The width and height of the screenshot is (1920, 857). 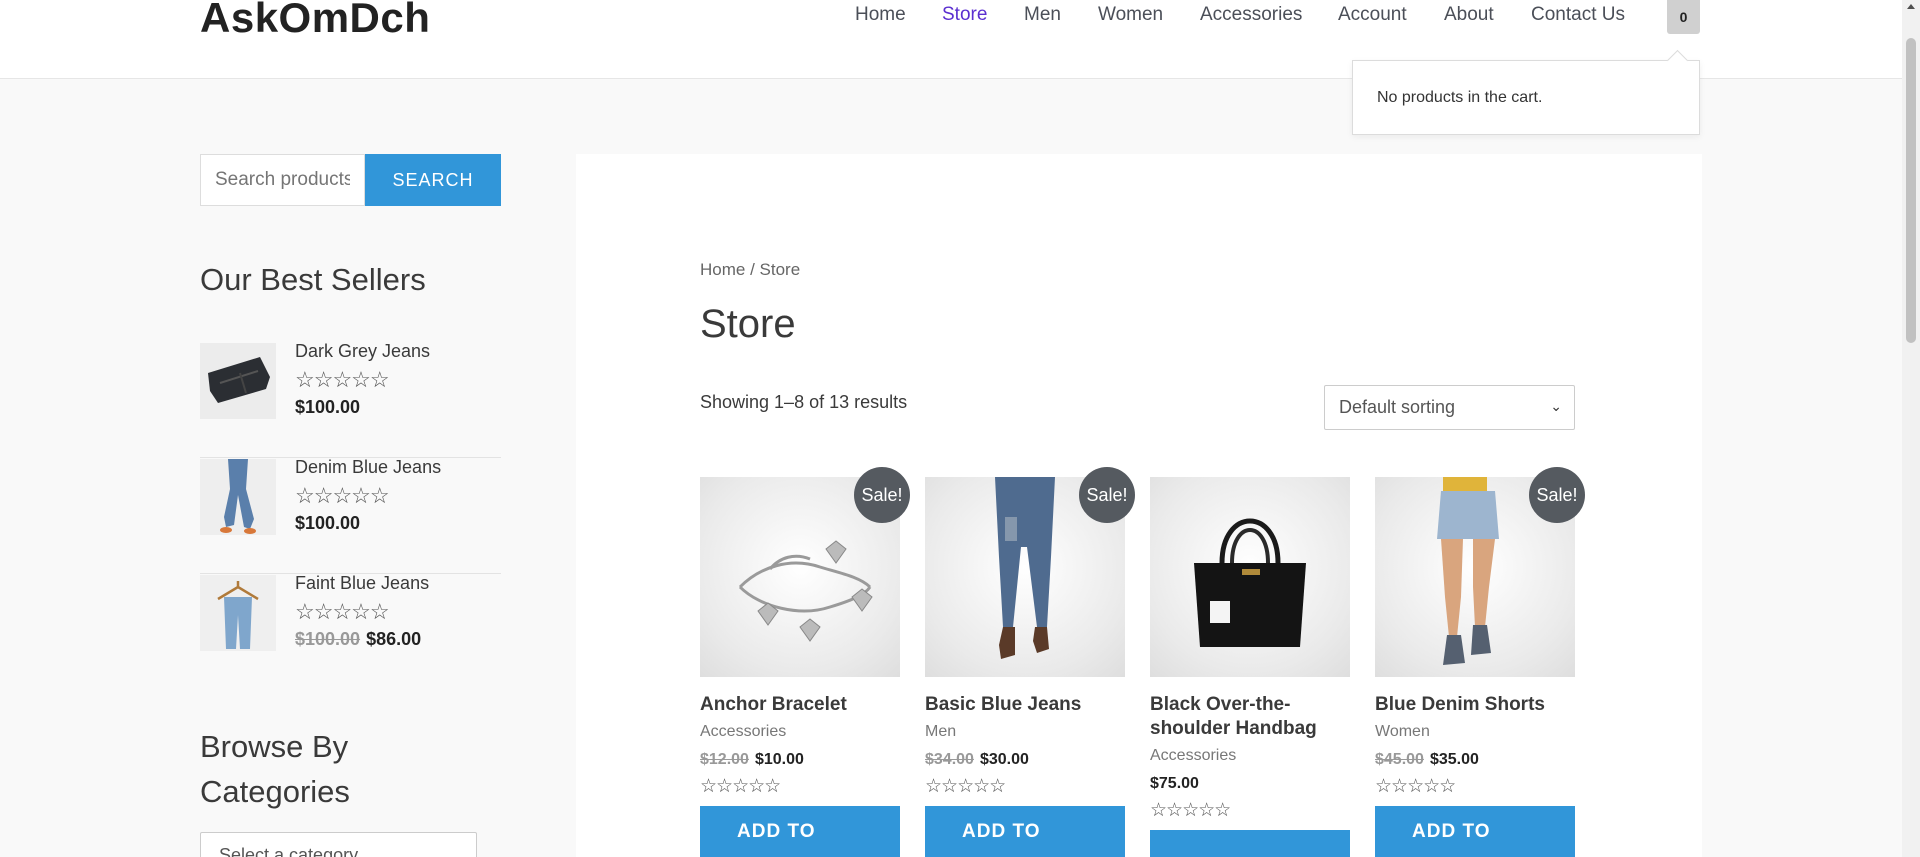 What do you see at coordinates (964, 15) in the screenshot?
I see `nav-store: Store` at bounding box center [964, 15].